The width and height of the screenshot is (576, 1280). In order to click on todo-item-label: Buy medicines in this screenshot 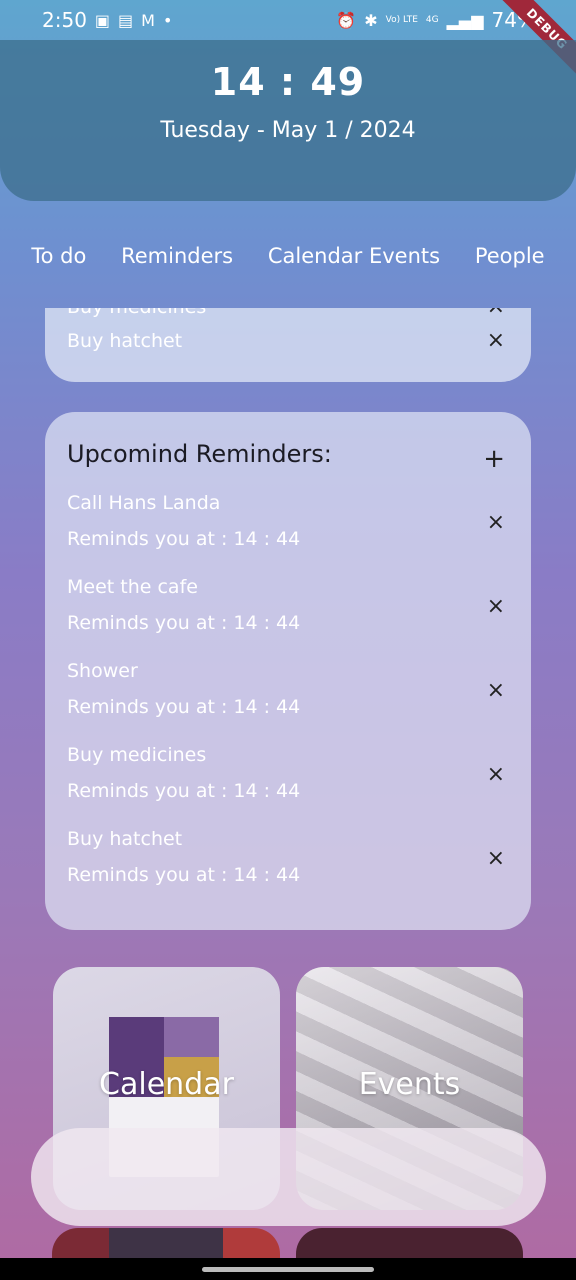, I will do `click(136, 313)`.